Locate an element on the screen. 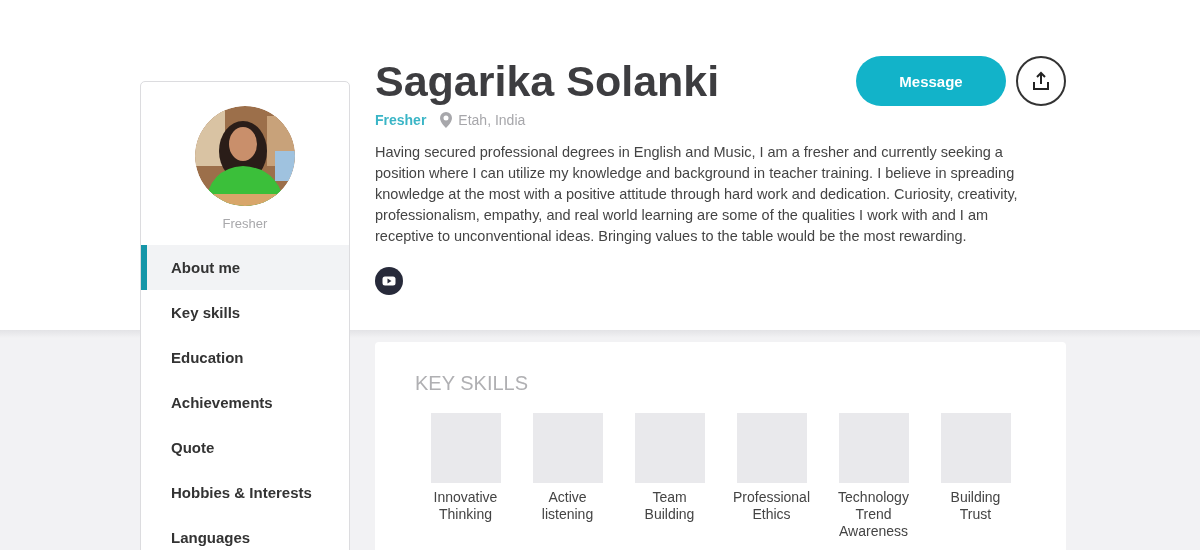 The image size is (1200, 550). share-button is located at coordinates (1041, 81).